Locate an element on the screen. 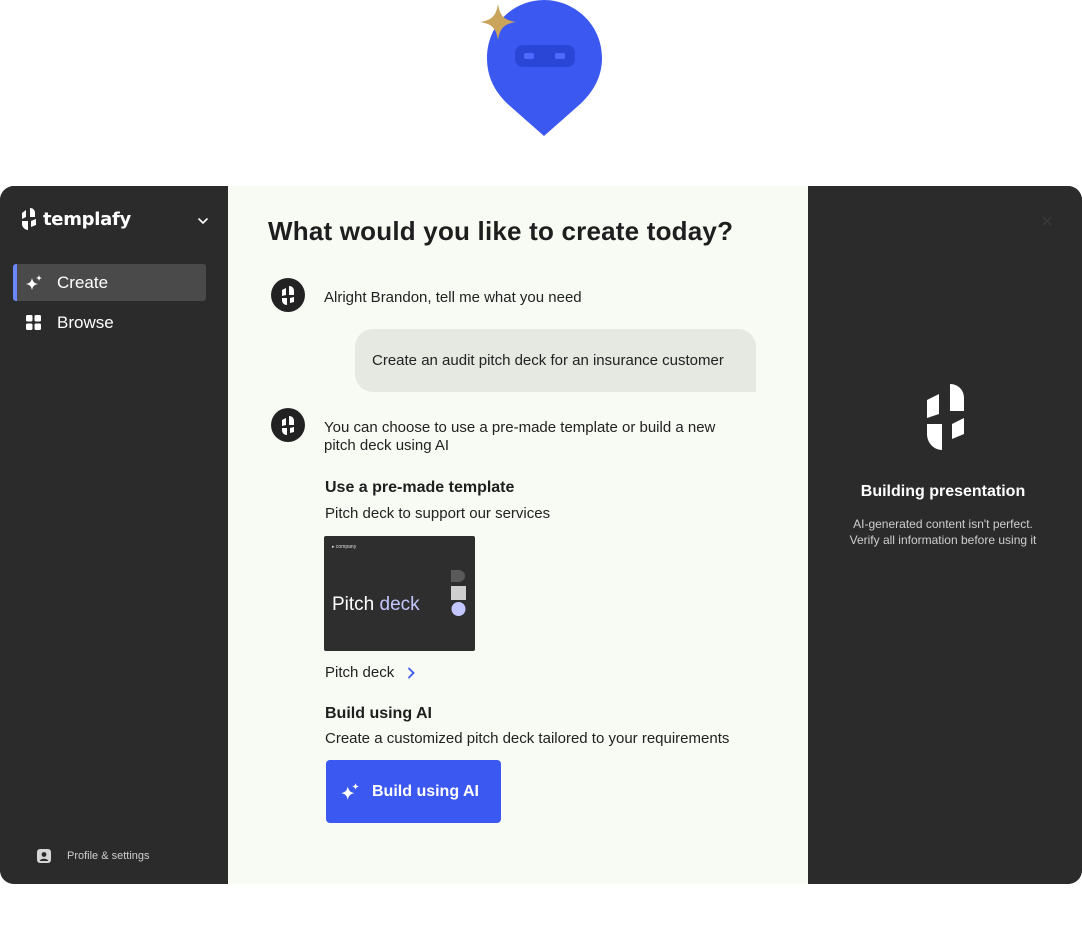  panel-disclaimer-line: Verify all information before using it is located at coordinates (943, 540).